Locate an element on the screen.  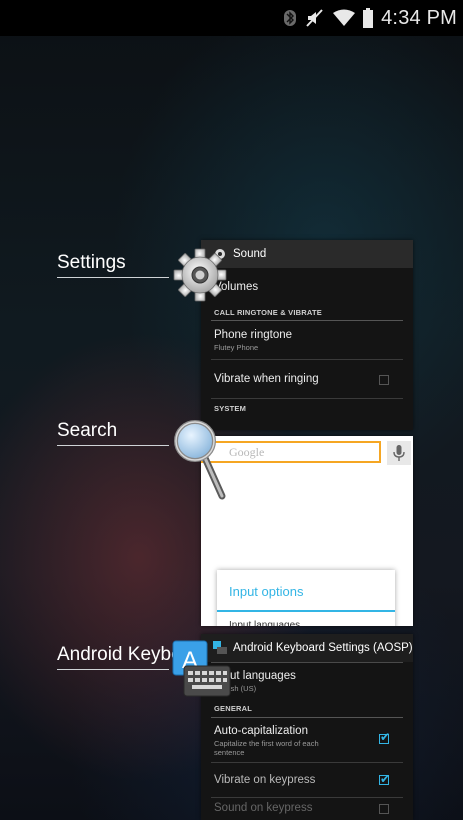
battery-icon is located at coordinates (368, 18).